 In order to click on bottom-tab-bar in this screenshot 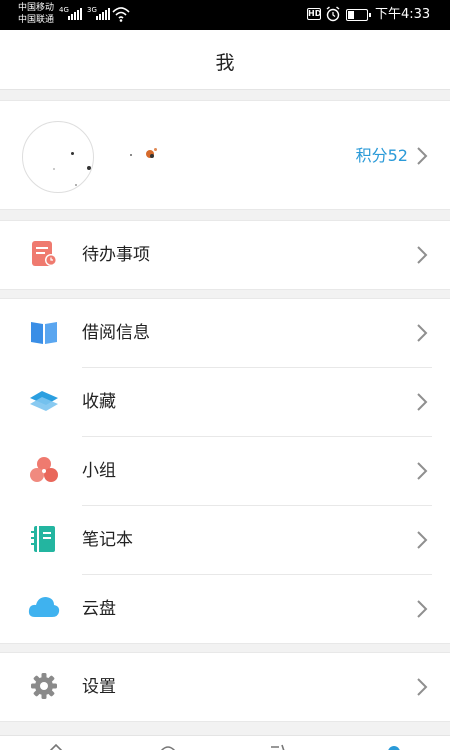, I will do `click(225, 742)`.